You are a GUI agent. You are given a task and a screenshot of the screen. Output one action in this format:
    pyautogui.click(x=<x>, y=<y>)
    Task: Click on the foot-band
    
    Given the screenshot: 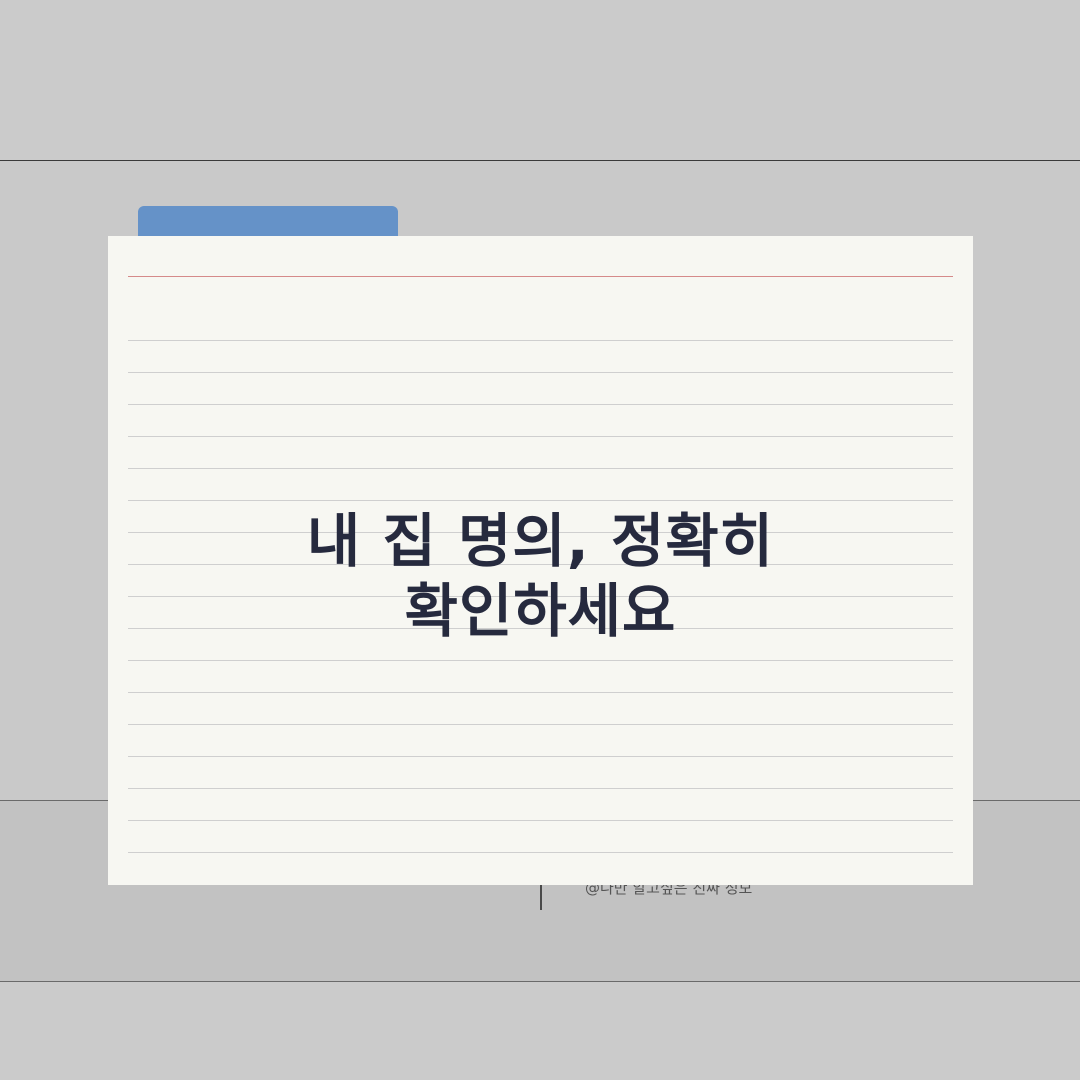 What is the action you would take?
    pyautogui.click(x=540, y=1031)
    